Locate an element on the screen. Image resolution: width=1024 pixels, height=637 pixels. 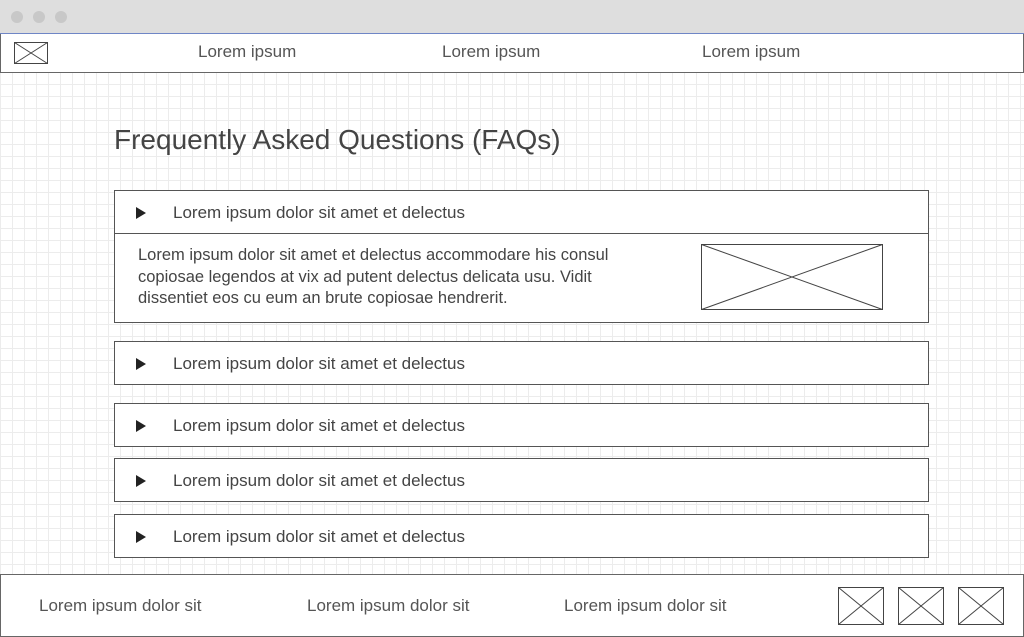
faq-toggle-3: Lorem ipsum dolor sit amet et delectus is located at coordinates (521, 425).